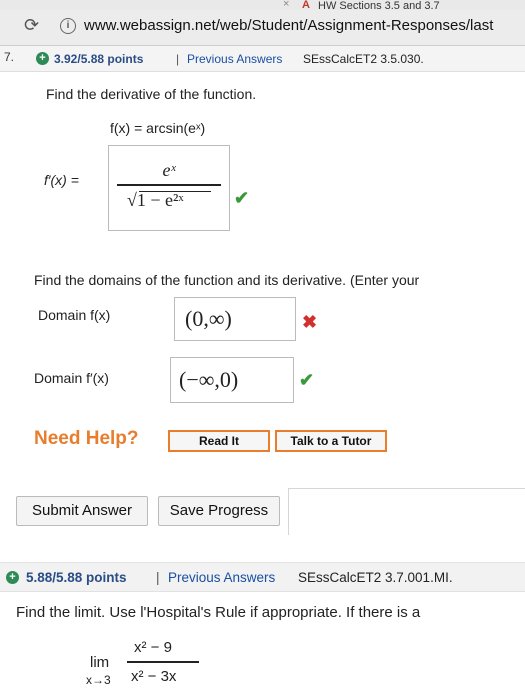  Describe the element at coordinates (208, 318) in the screenshot. I see `domain-f-value: (0,∞)` at that location.